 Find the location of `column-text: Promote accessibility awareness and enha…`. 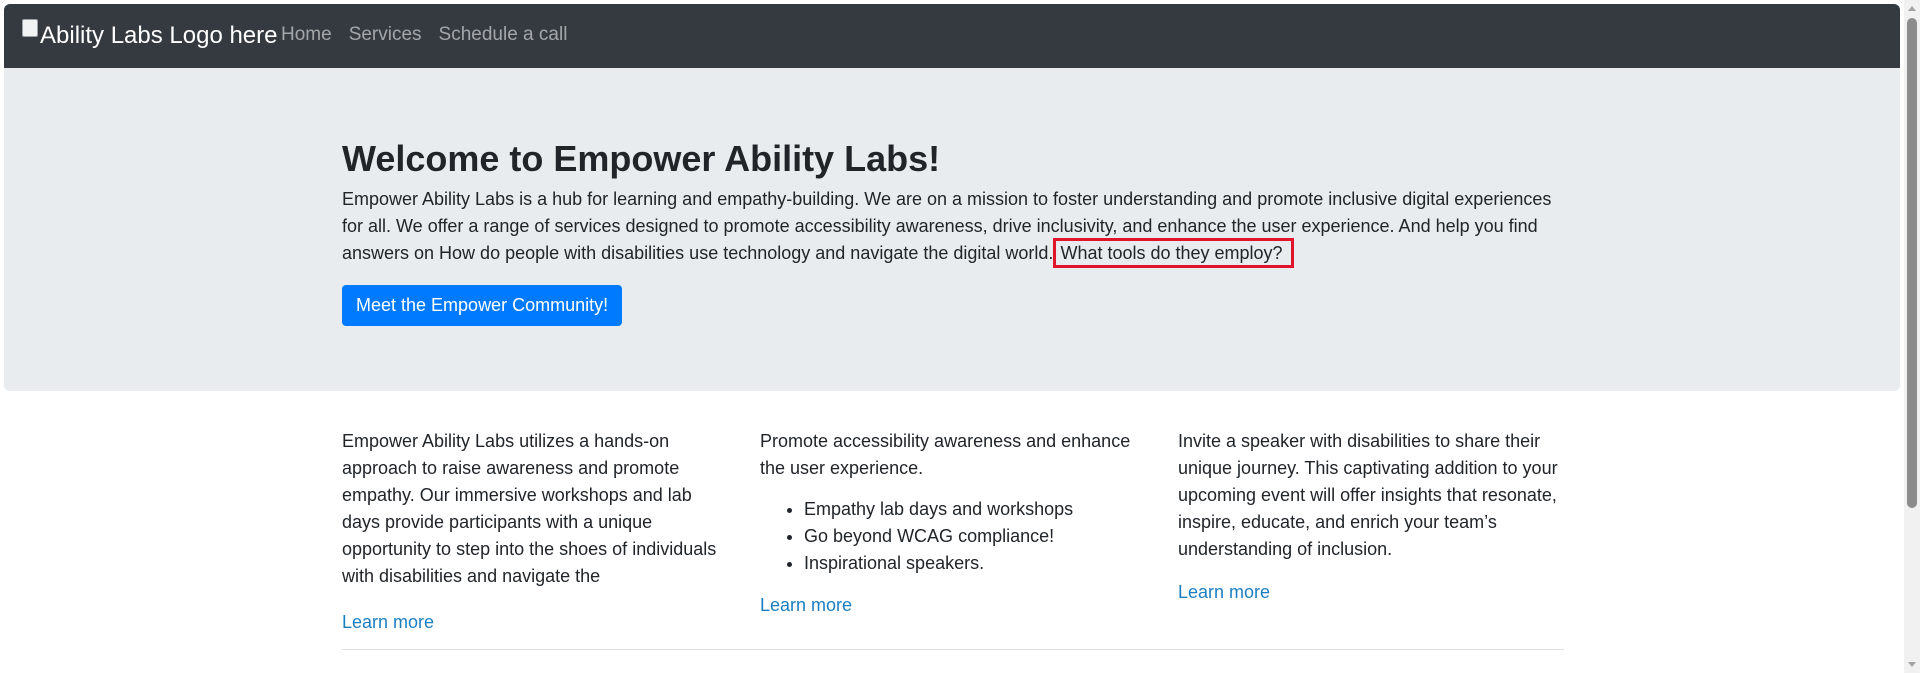

column-text: Promote accessibility awareness and enha… is located at coordinates (945, 454).